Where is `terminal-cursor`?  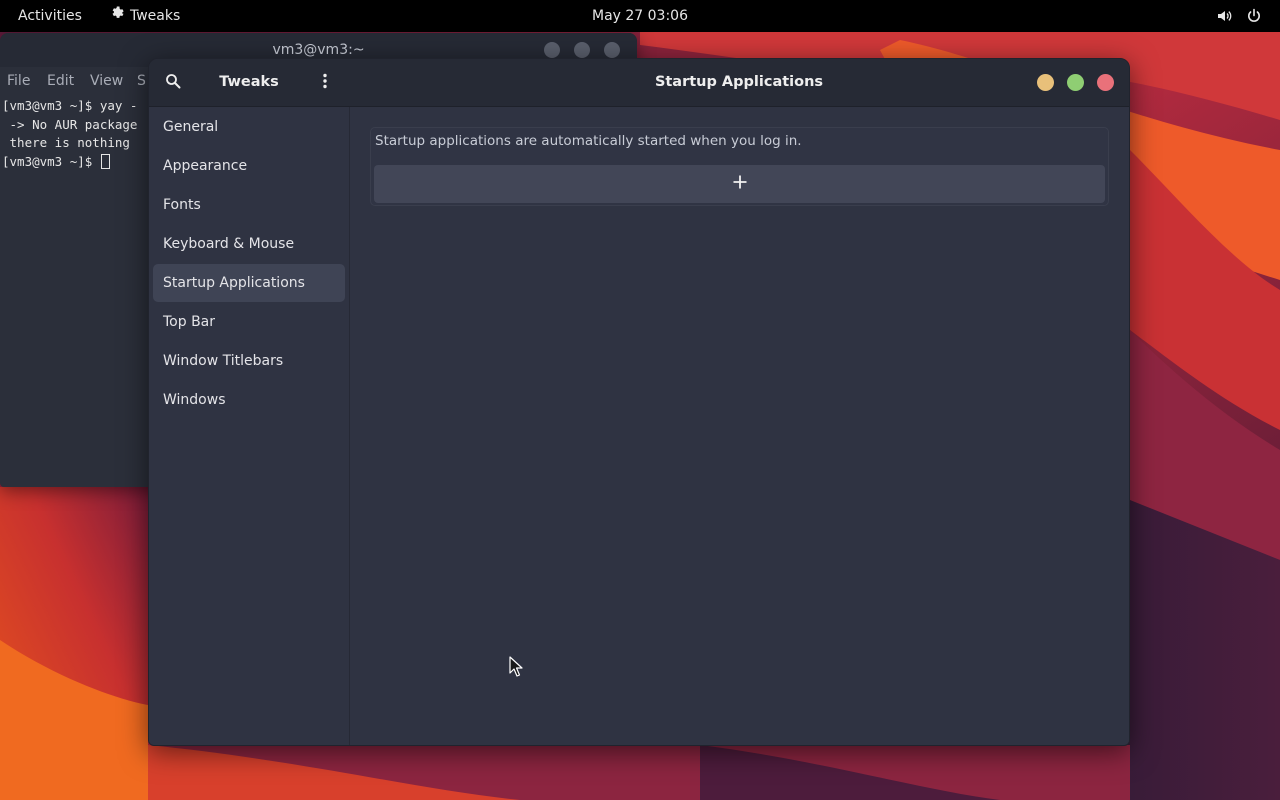
terminal-cursor is located at coordinates (105, 161).